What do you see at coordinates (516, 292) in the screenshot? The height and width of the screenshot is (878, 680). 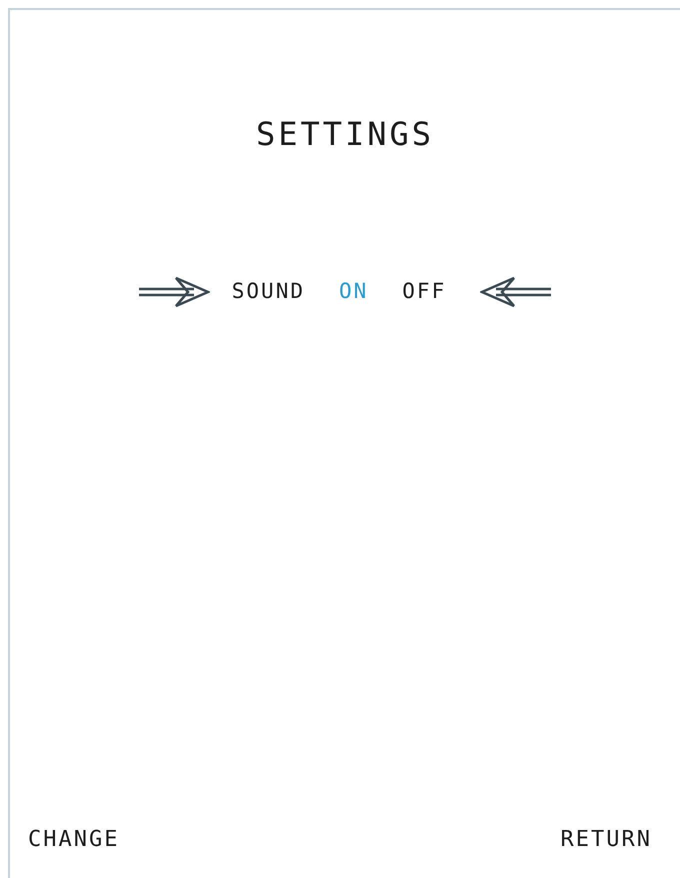 I see `left-arrow-icon` at bounding box center [516, 292].